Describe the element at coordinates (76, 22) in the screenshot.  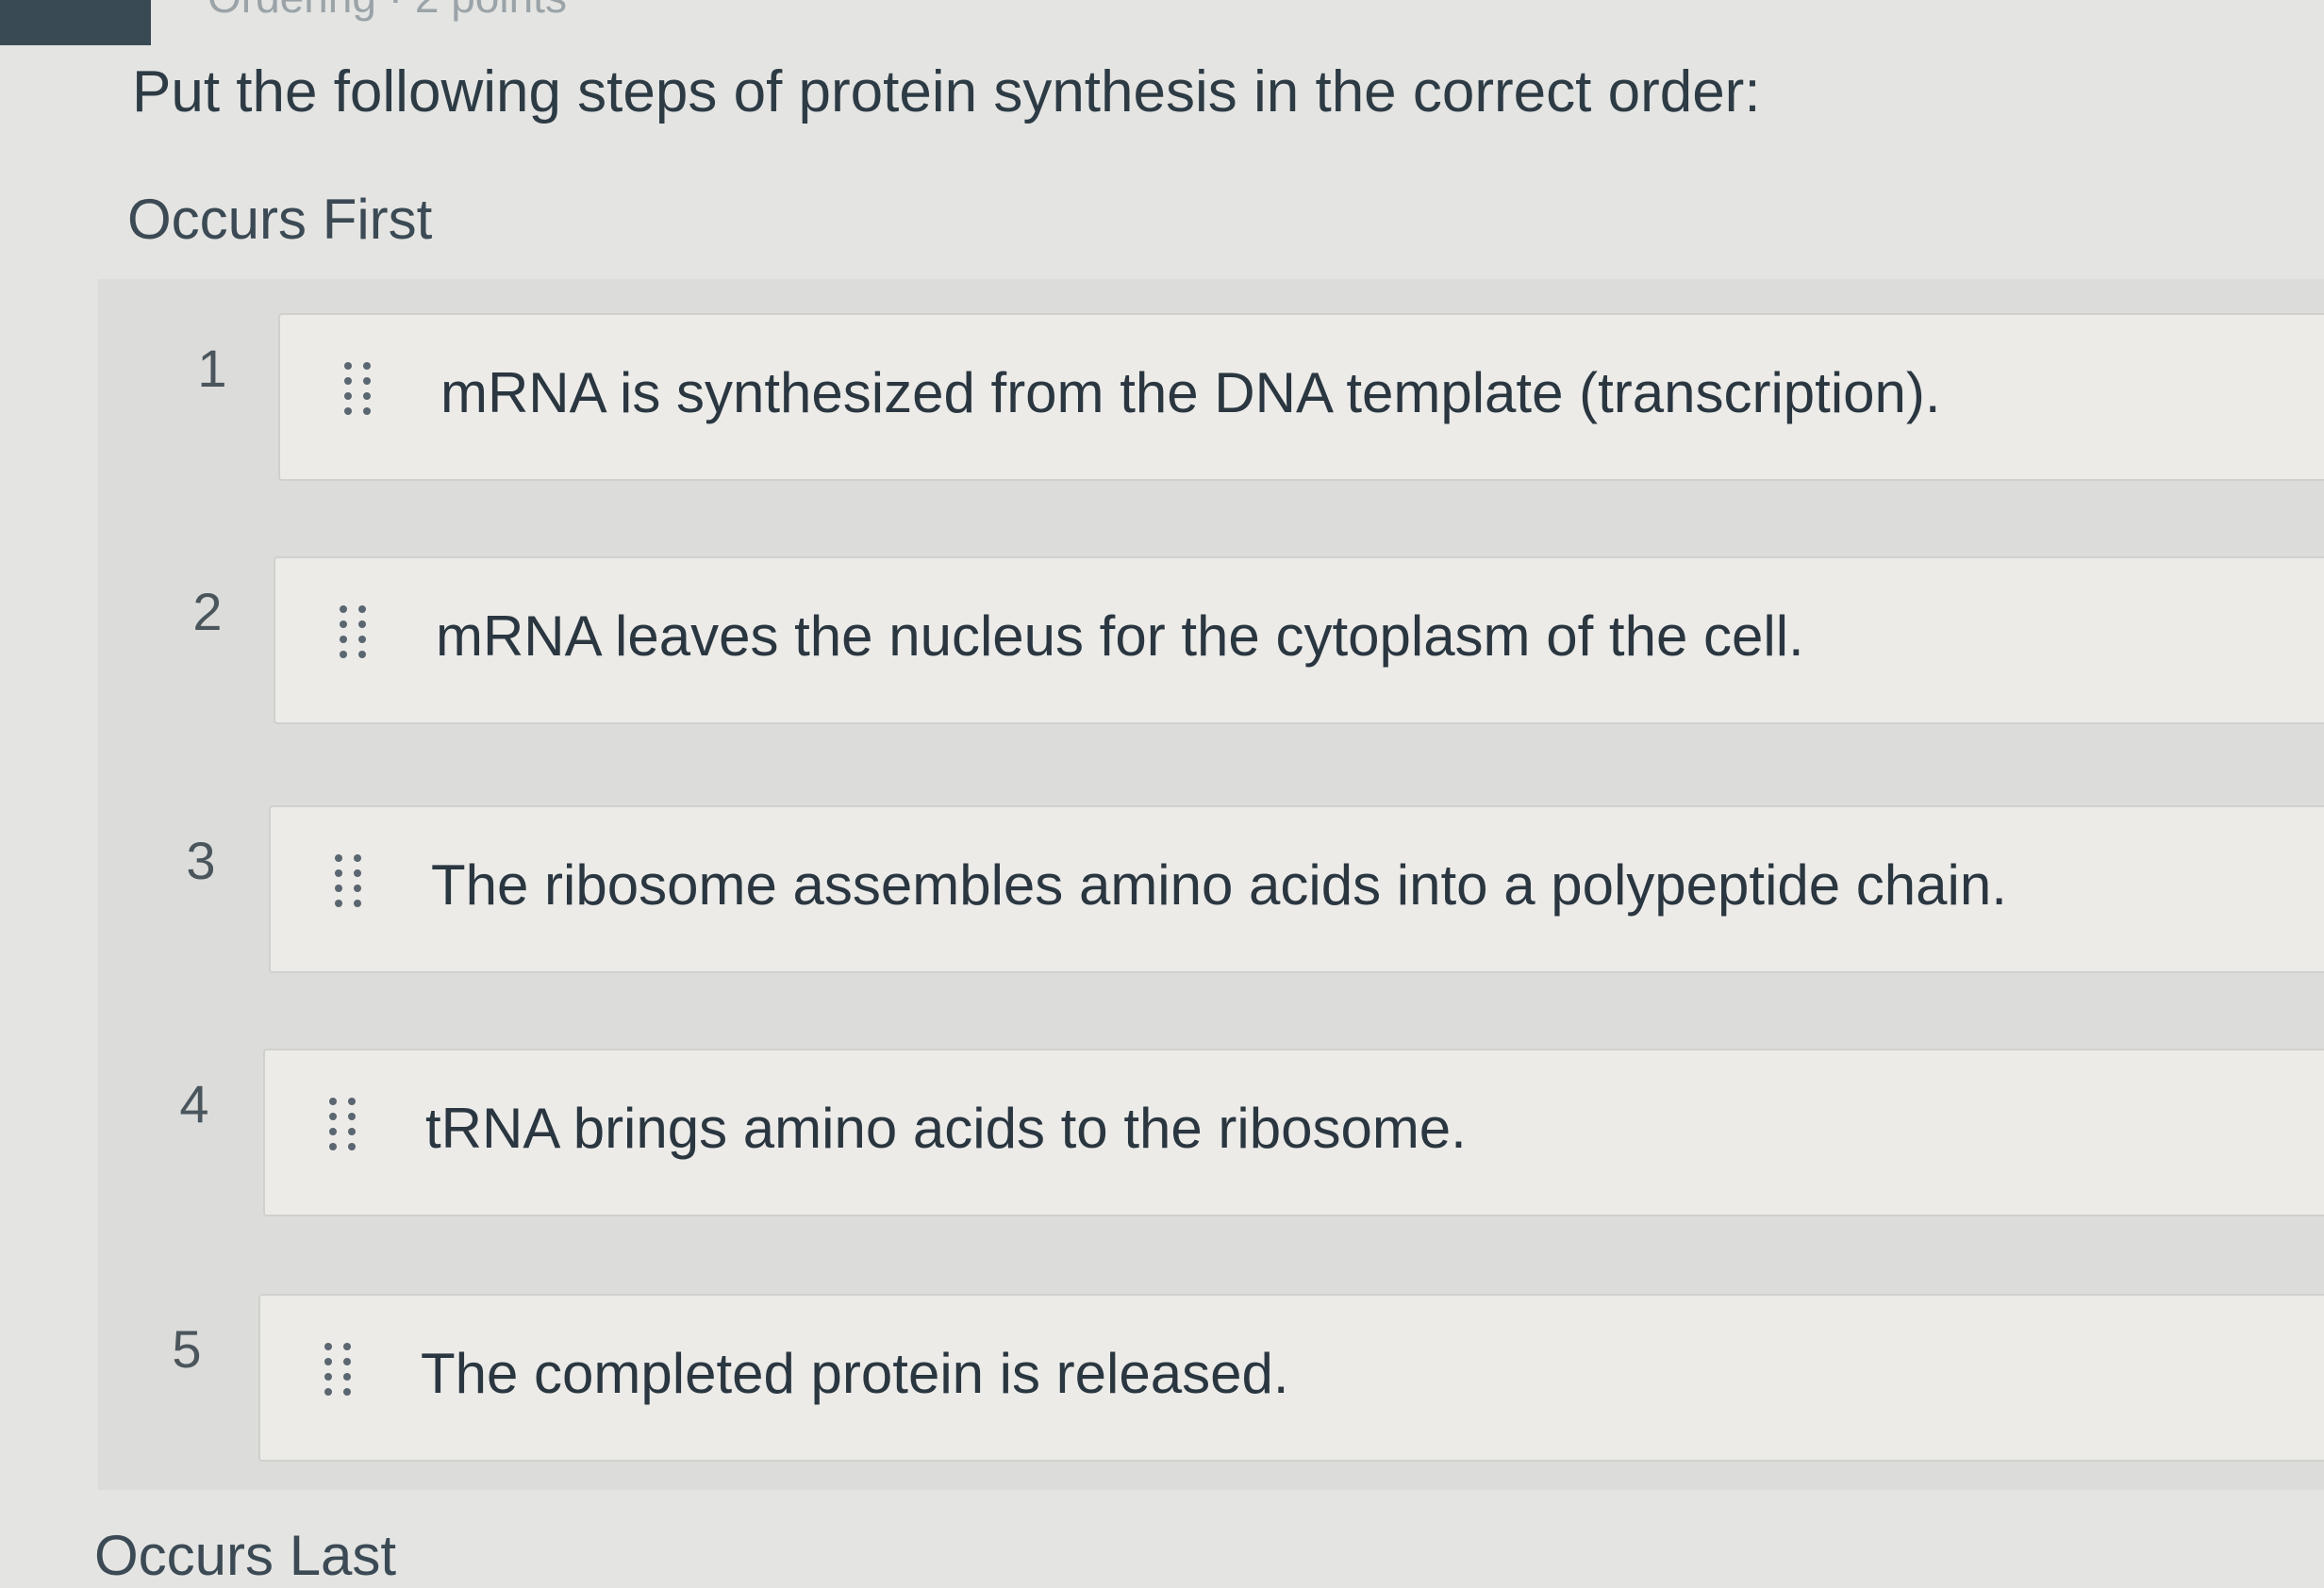
I see `top-tab` at that location.